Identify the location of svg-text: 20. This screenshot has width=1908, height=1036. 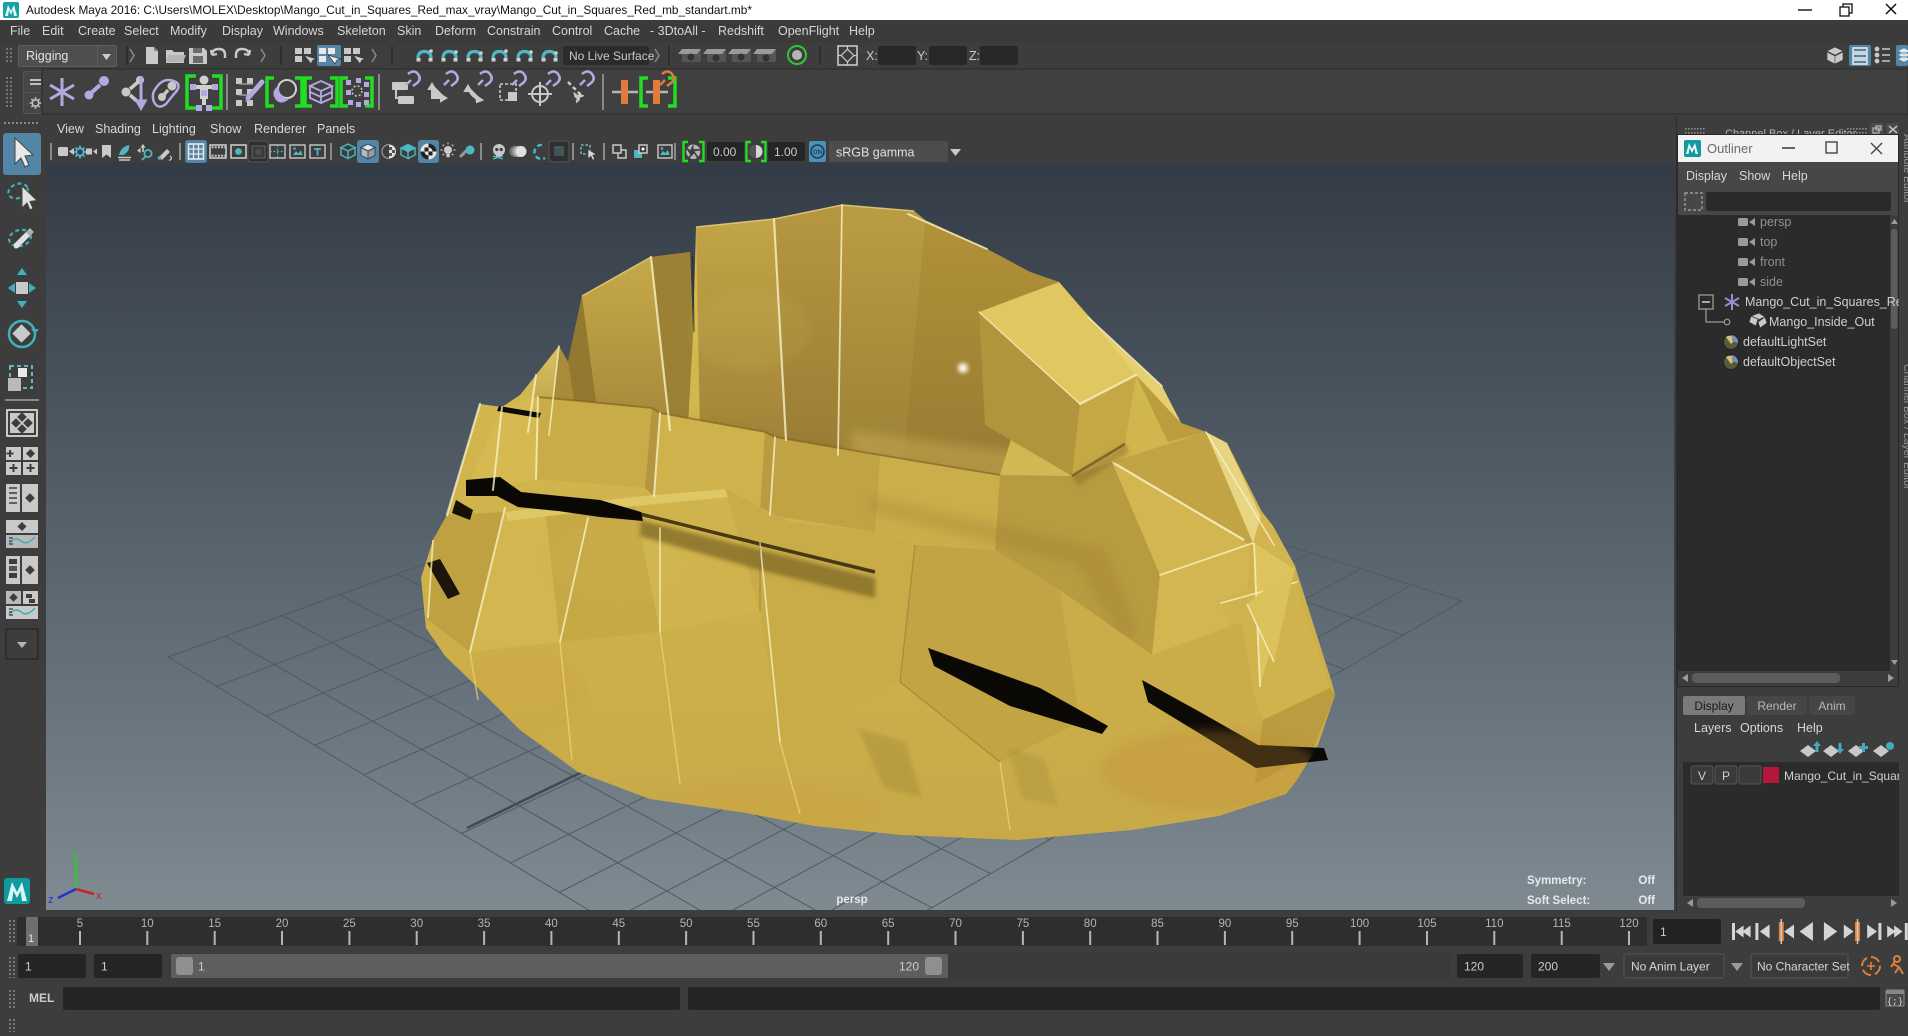
(282, 924).